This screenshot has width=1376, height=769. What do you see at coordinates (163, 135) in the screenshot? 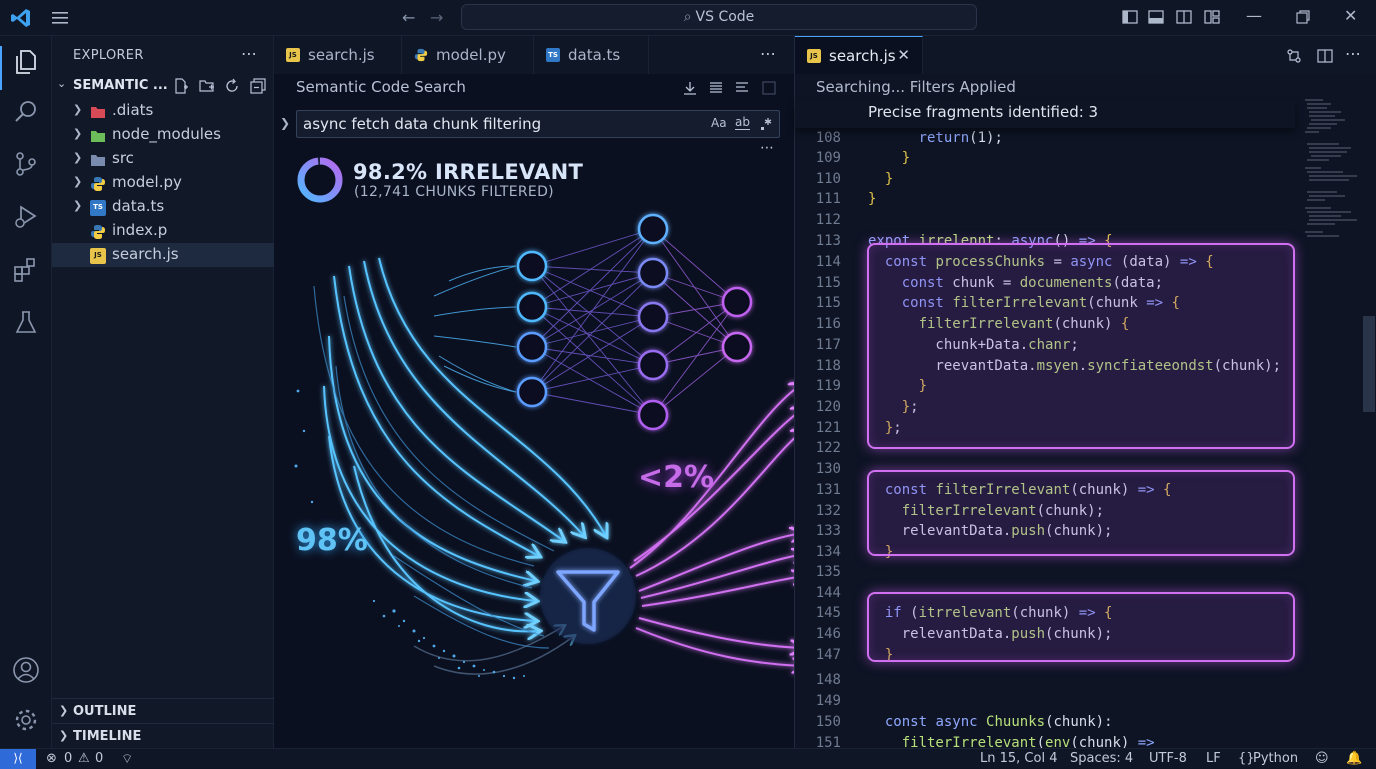
I see `tree-item-node-modules: ❯ node_modules` at bounding box center [163, 135].